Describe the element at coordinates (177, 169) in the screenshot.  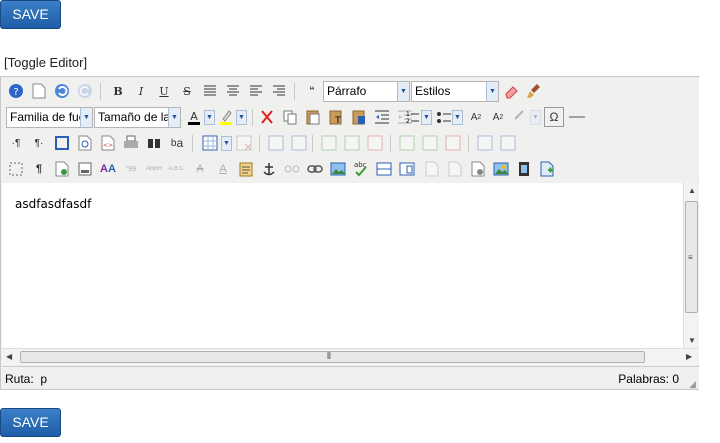
I see `acronym-icon: A.B.C.` at that location.